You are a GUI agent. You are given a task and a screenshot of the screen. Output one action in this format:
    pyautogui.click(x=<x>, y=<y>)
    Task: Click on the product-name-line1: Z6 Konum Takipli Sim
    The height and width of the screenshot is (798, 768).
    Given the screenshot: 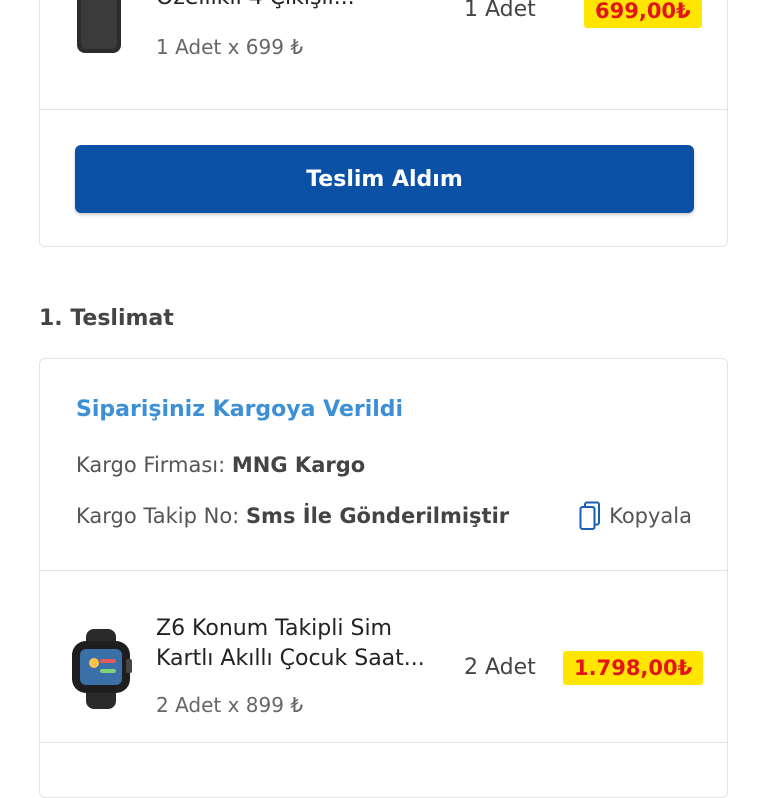 What is the action you would take?
    pyautogui.click(x=274, y=629)
    